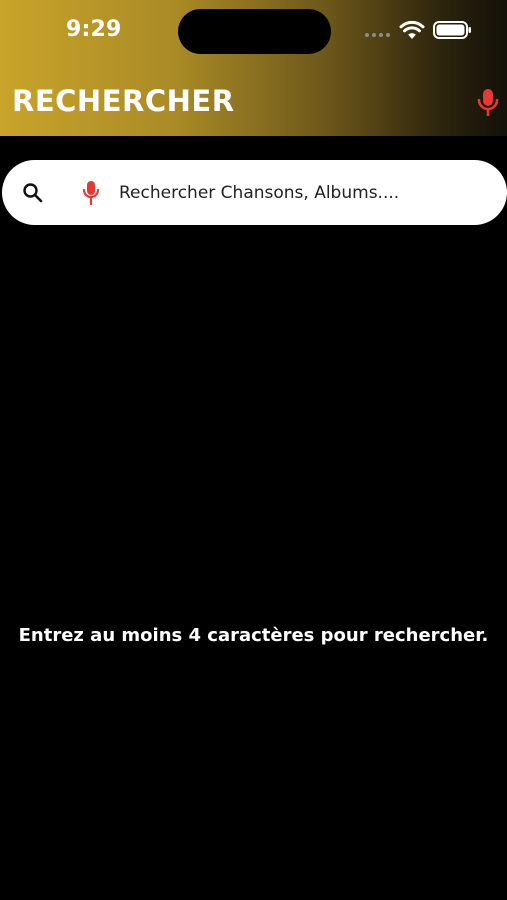  I want to click on status-bar: 9:29, so click(253, 30).